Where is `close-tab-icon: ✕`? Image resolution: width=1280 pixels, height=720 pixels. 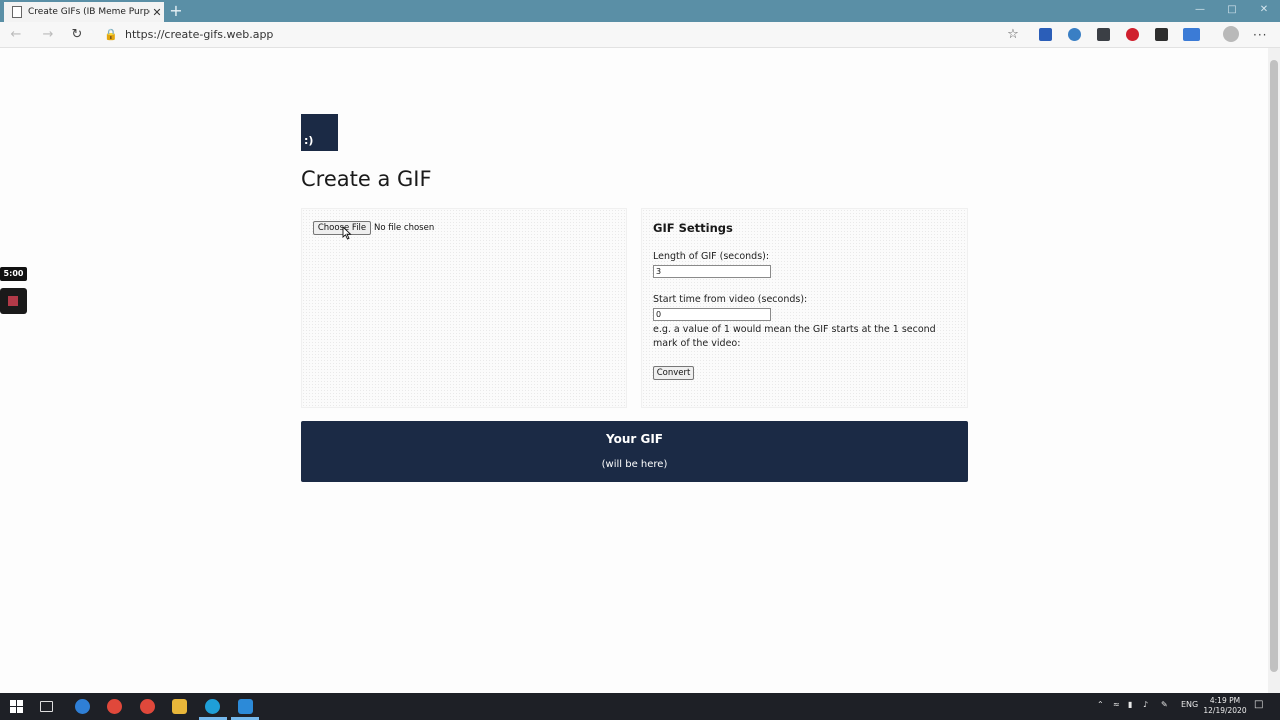 close-tab-icon: ✕ is located at coordinates (157, 12).